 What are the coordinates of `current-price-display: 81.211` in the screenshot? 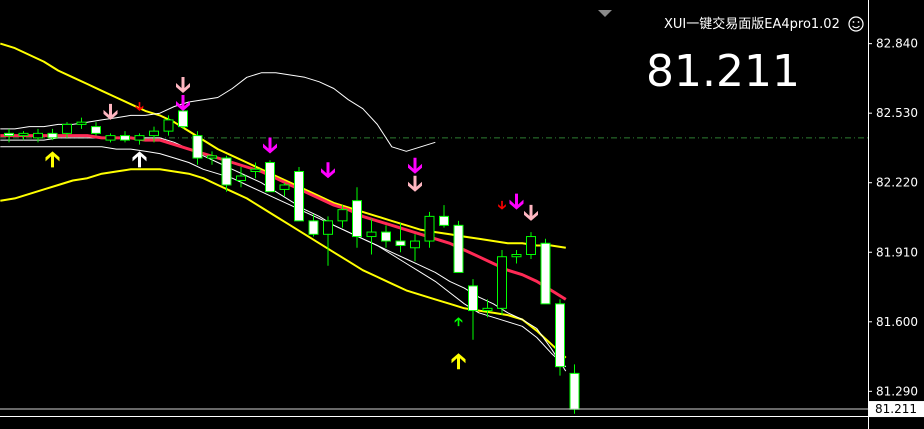 It's located at (723, 71).